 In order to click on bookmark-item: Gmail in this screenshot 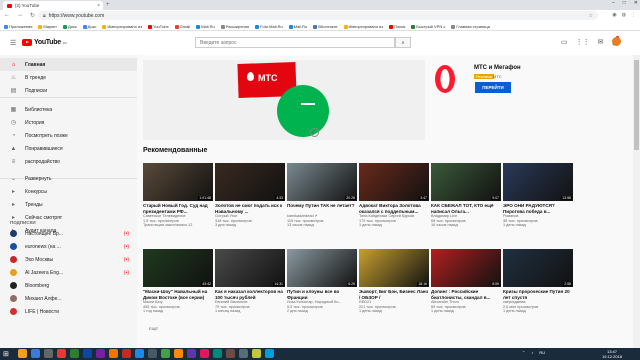, I will do `click(182, 26)`.